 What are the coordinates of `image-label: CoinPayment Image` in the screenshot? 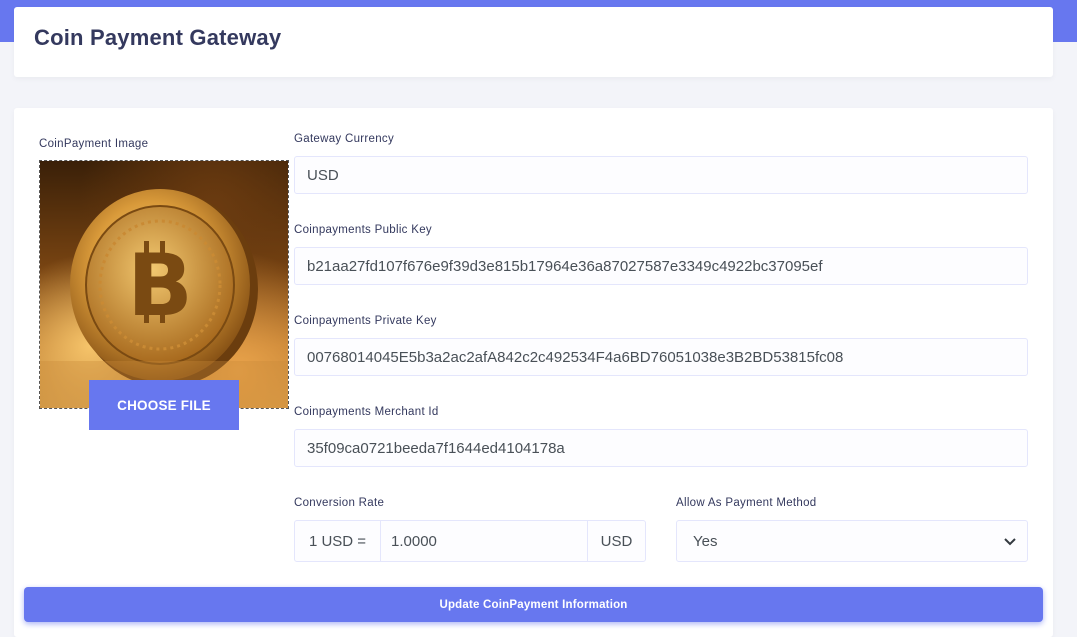 It's located at (94, 144).